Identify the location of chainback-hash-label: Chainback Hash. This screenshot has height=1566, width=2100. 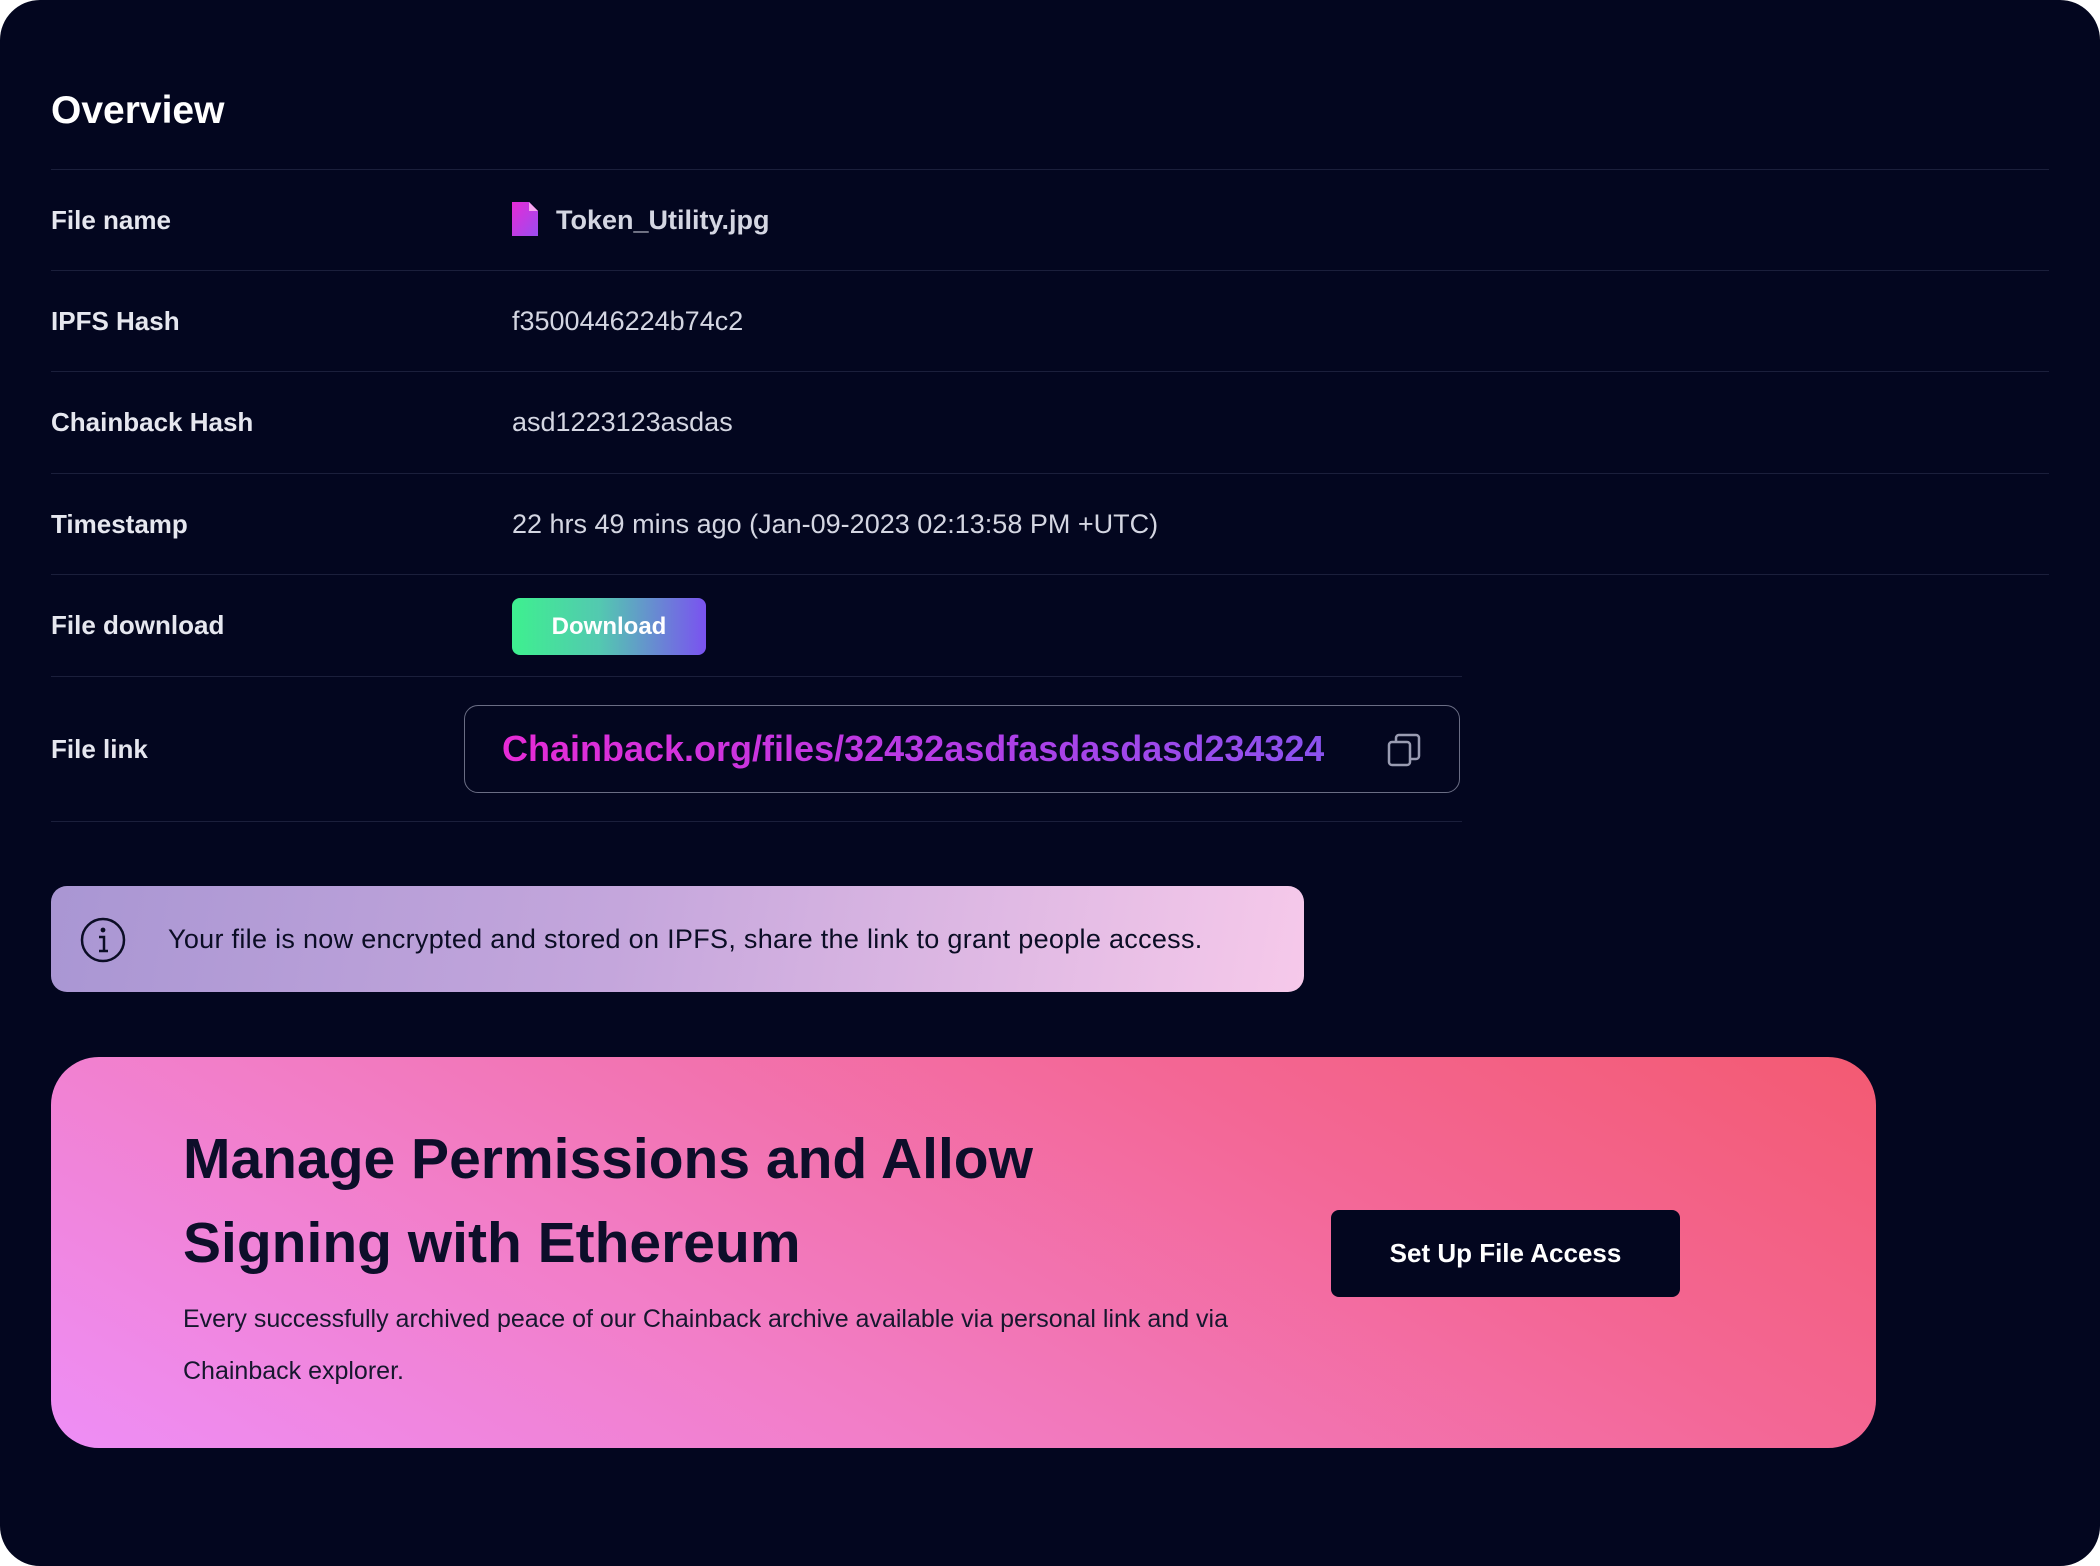
(152, 422).